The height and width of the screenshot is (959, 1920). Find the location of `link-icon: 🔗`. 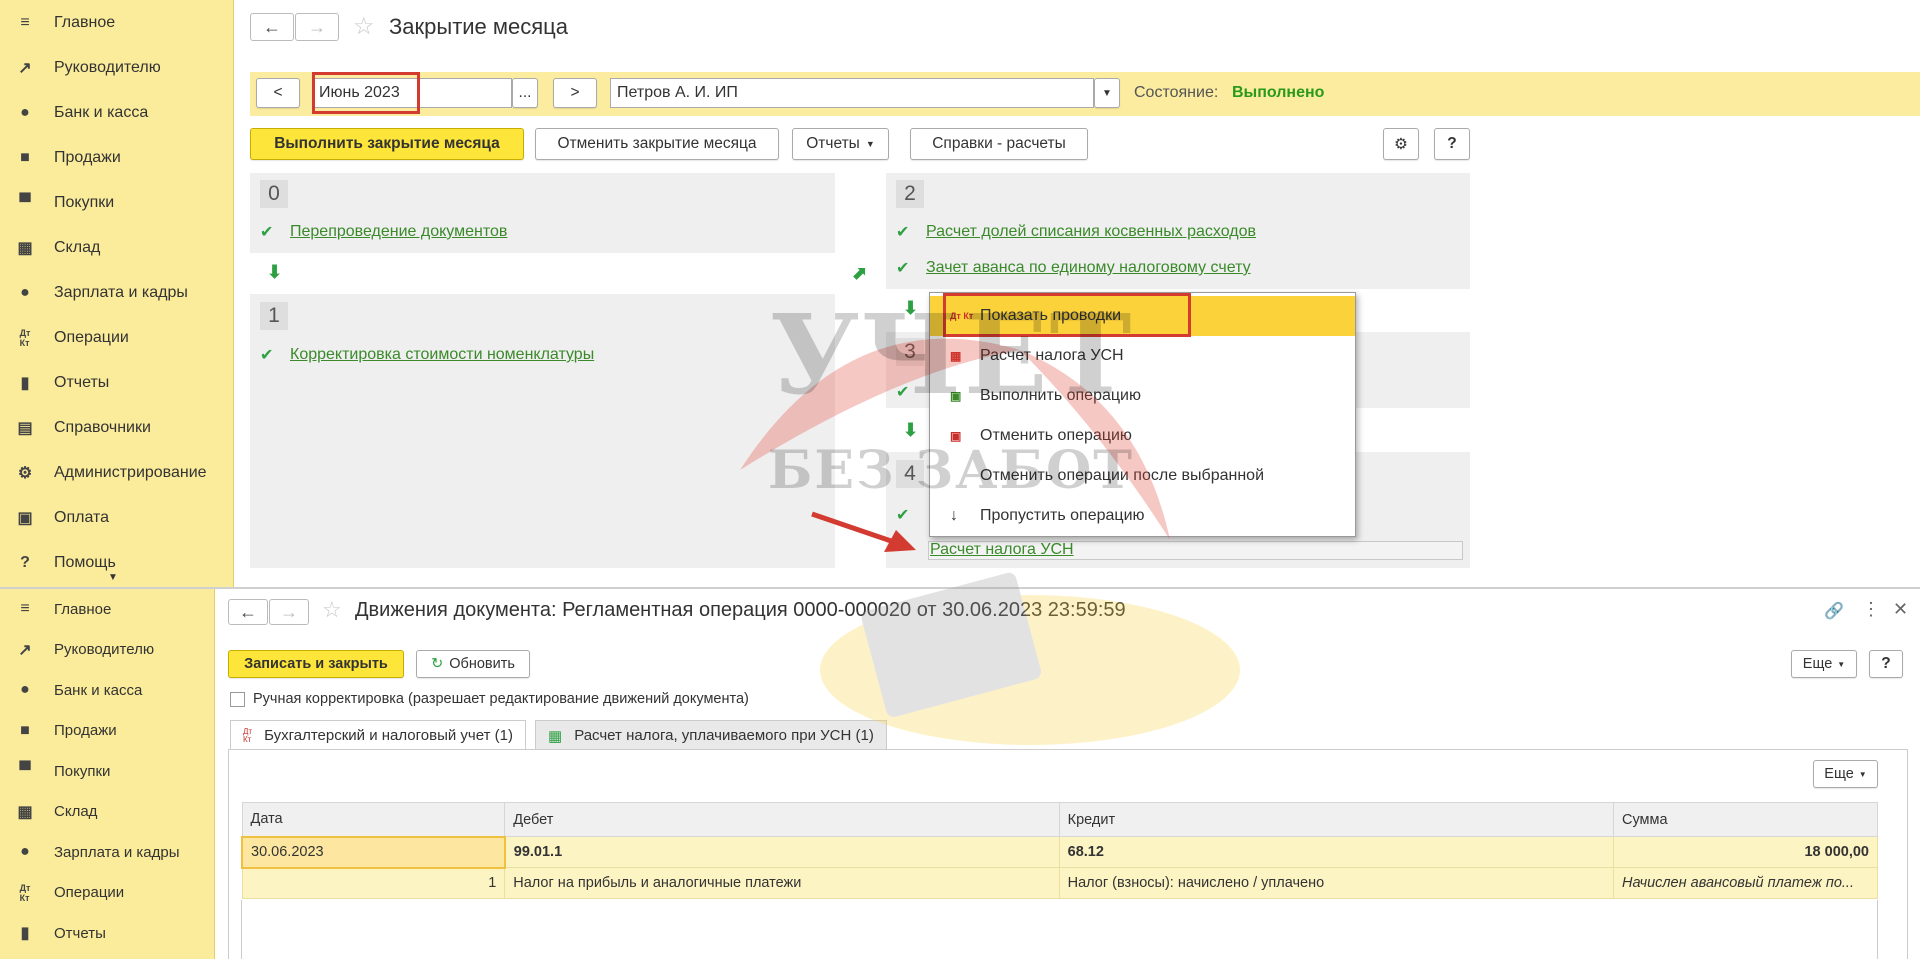

link-icon: 🔗 is located at coordinates (1834, 611).